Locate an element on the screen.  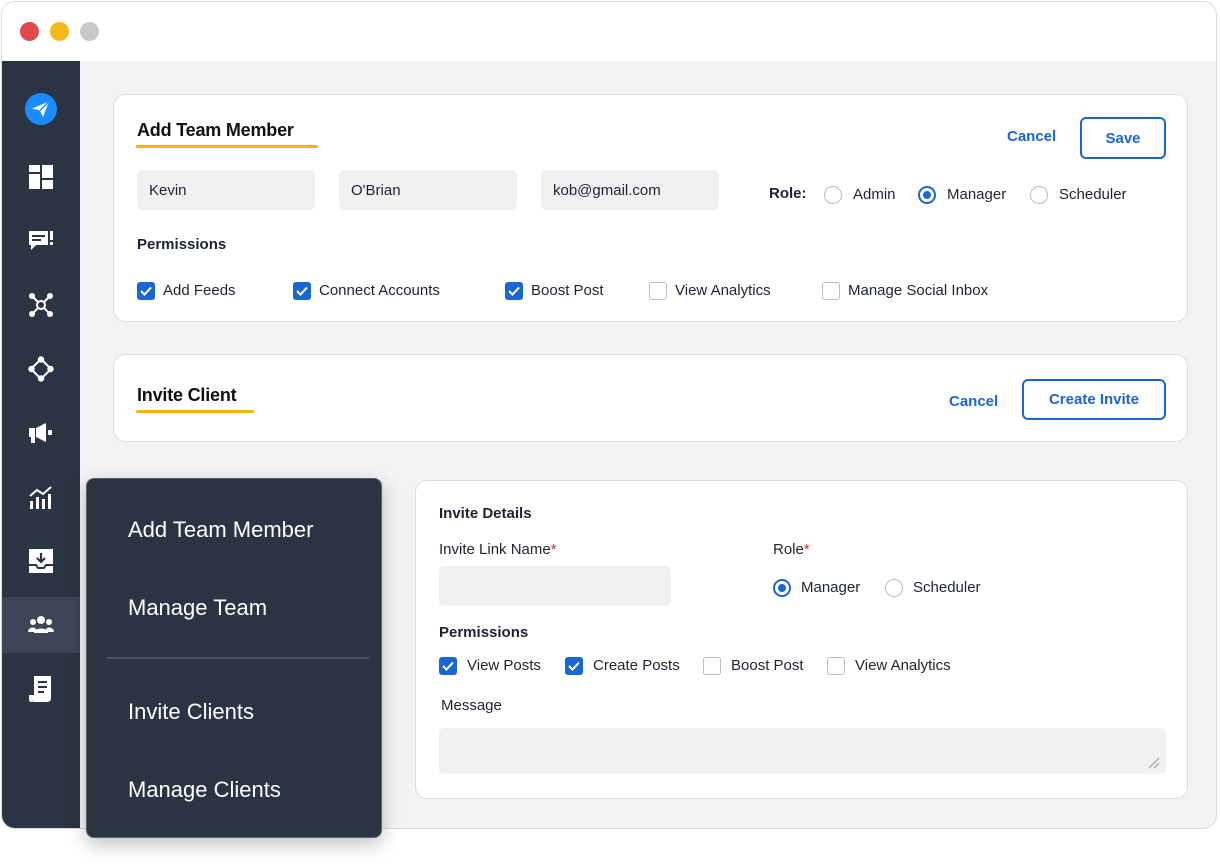
send-icon is located at coordinates (41, 109).